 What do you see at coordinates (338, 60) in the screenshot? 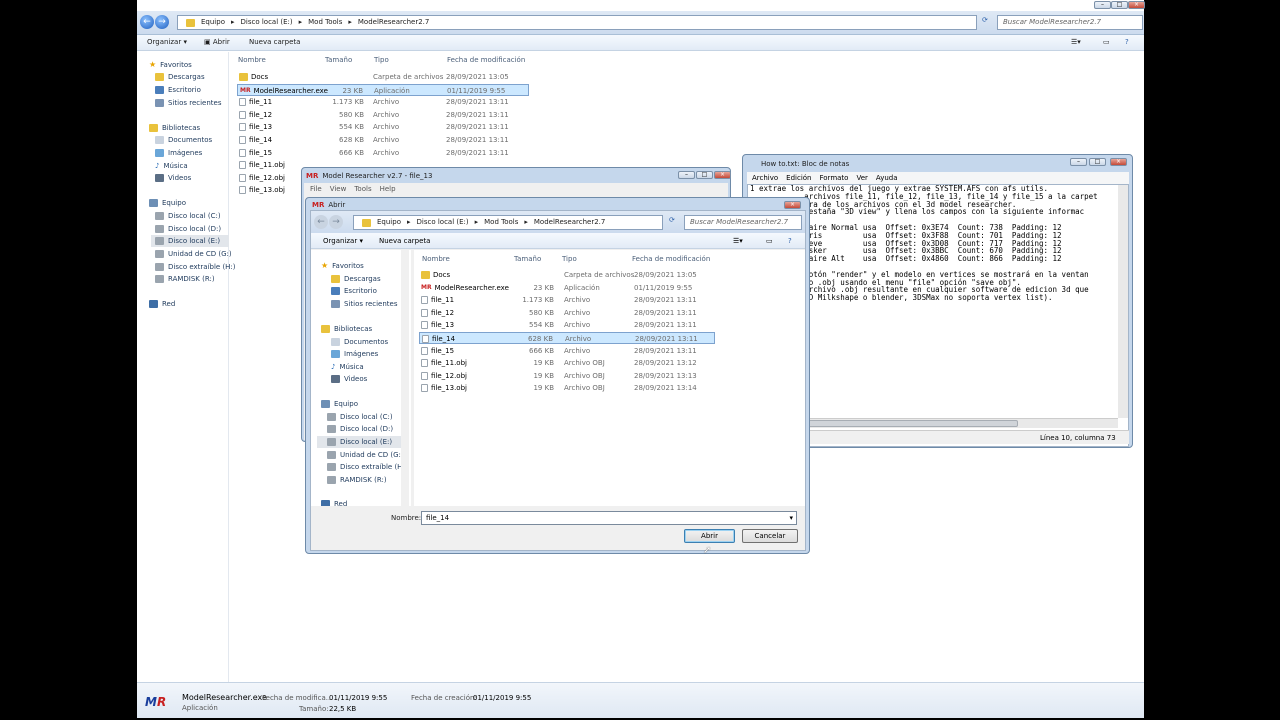
I see `column-header-size: Tamaño` at bounding box center [338, 60].